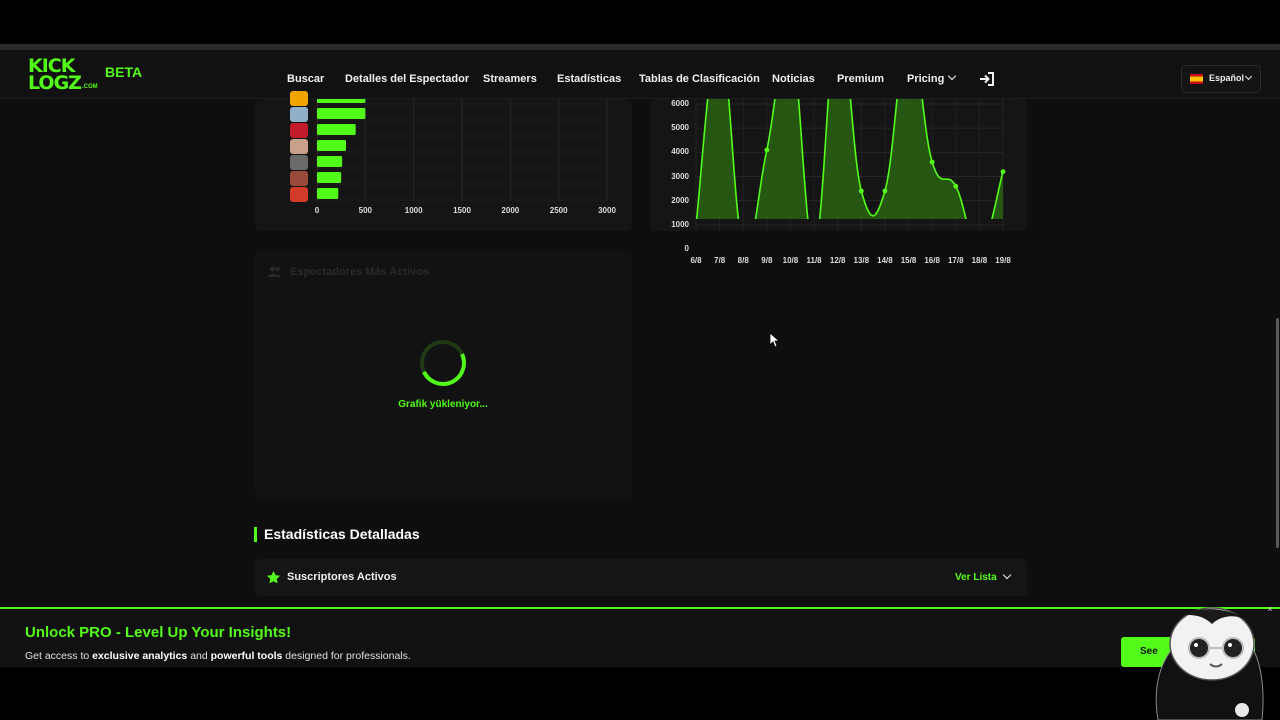 The image size is (1280, 720). Describe the element at coordinates (926, 79) in the screenshot. I see `nav-pricing-label: Pricing` at that location.